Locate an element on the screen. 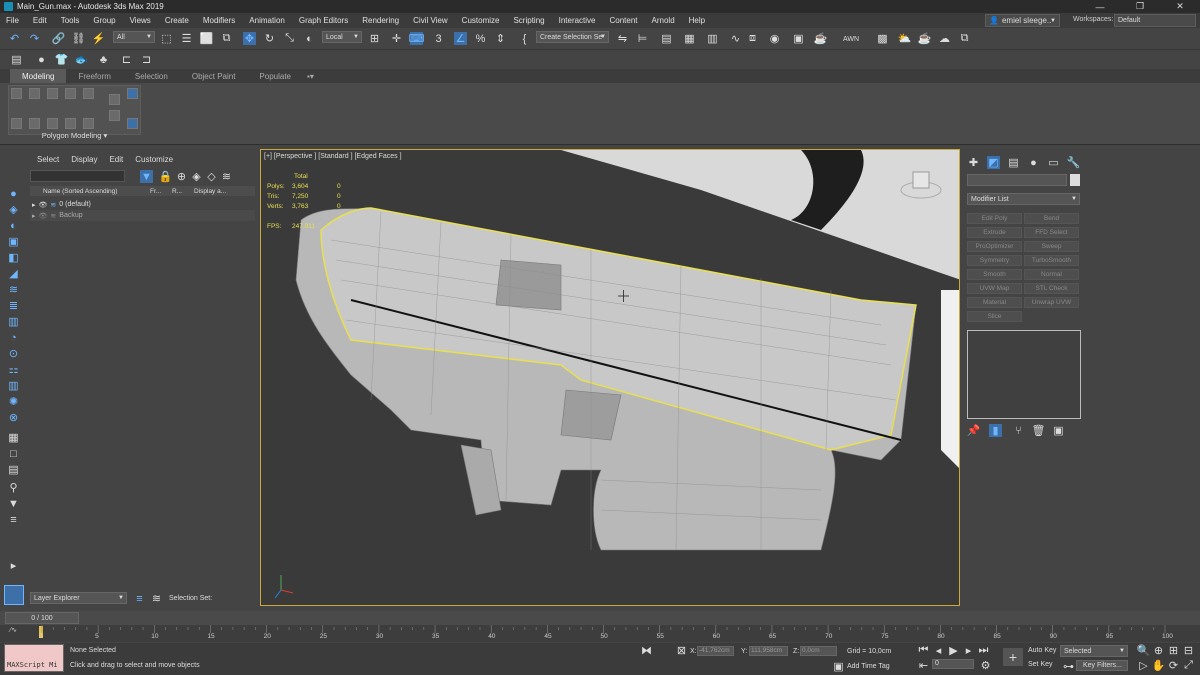 This screenshot has height=675, width=1200. create-layer-icon: ⊕ is located at coordinates (181, 176).